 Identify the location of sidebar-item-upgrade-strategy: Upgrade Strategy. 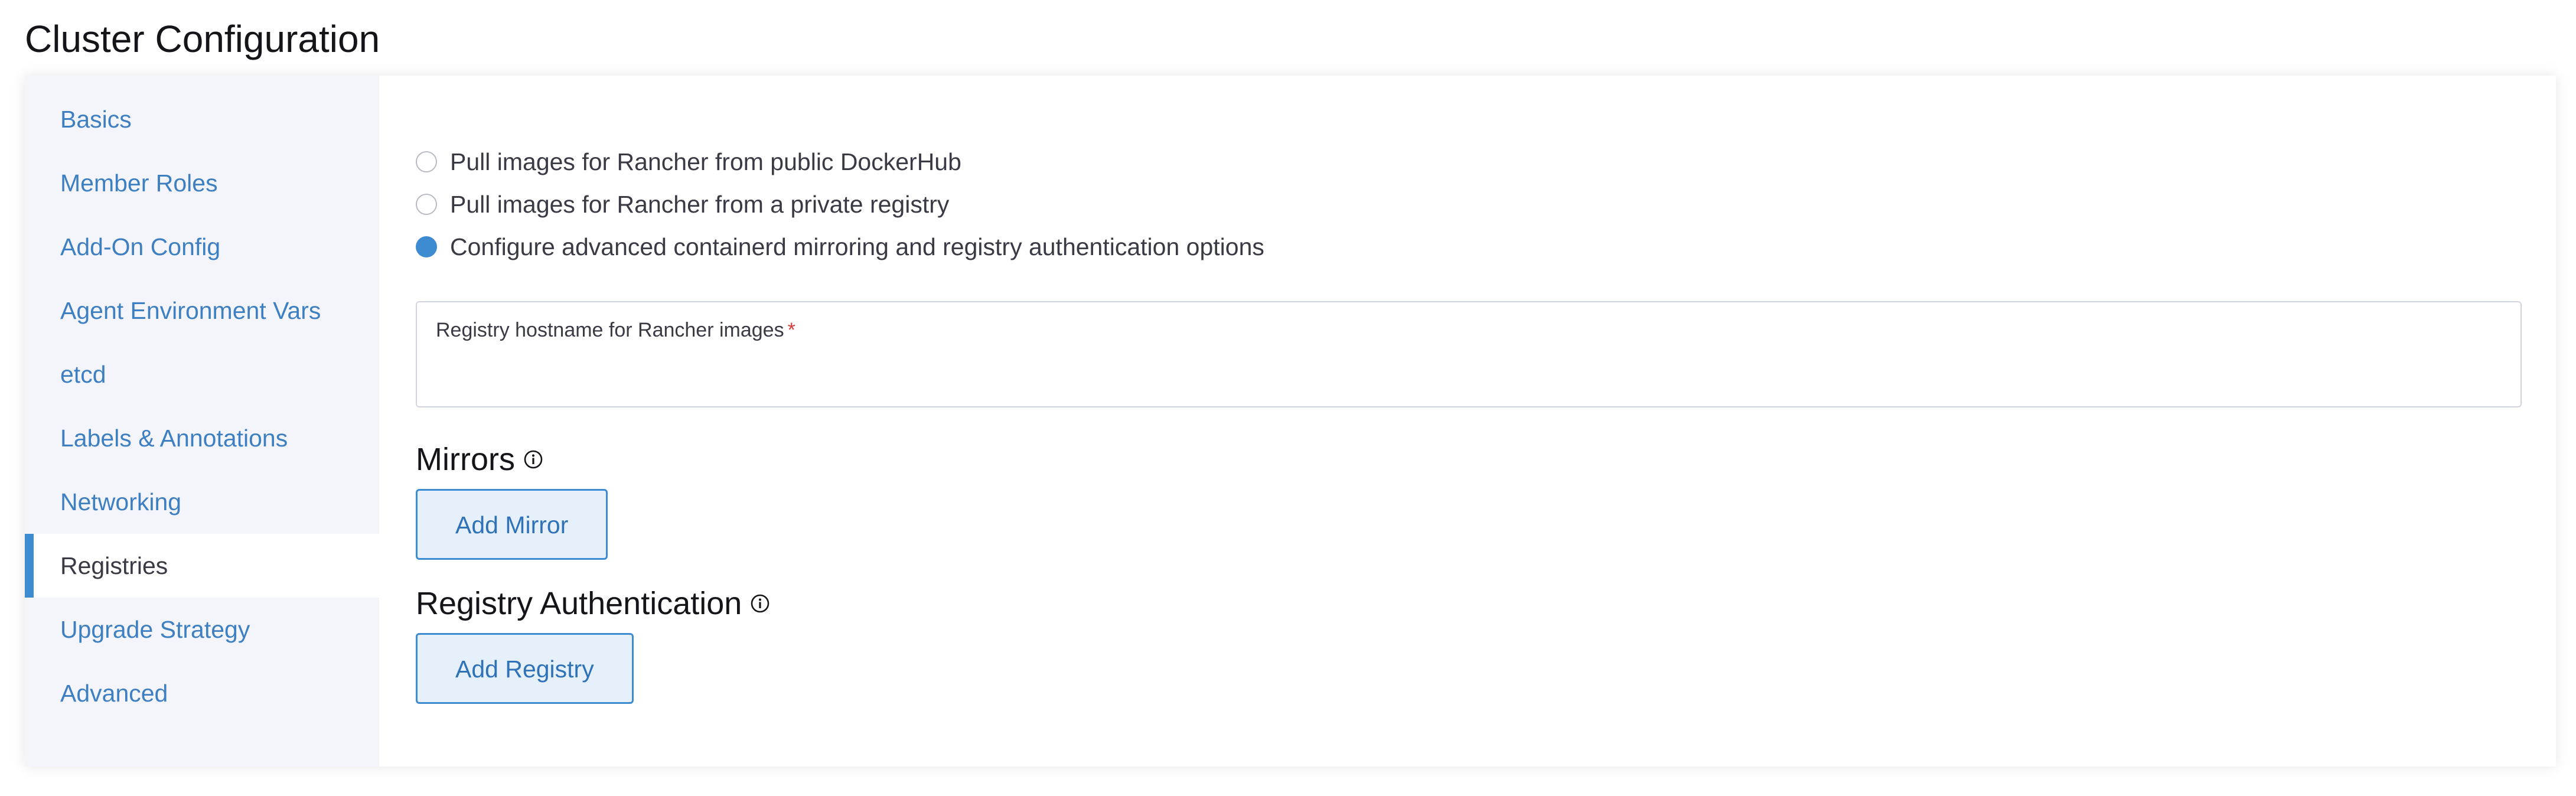
(202, 629).